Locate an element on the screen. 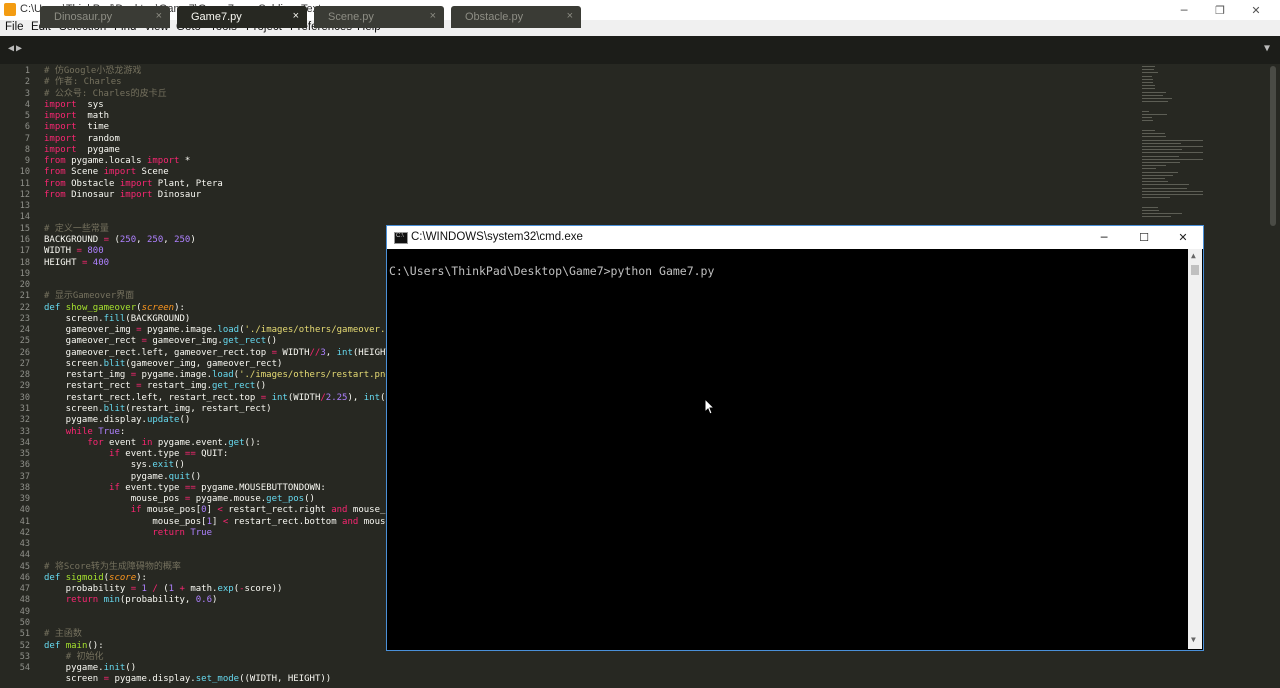  tab-nav-arrows-icon: ◀▶ is located at coordinates (16, 48).